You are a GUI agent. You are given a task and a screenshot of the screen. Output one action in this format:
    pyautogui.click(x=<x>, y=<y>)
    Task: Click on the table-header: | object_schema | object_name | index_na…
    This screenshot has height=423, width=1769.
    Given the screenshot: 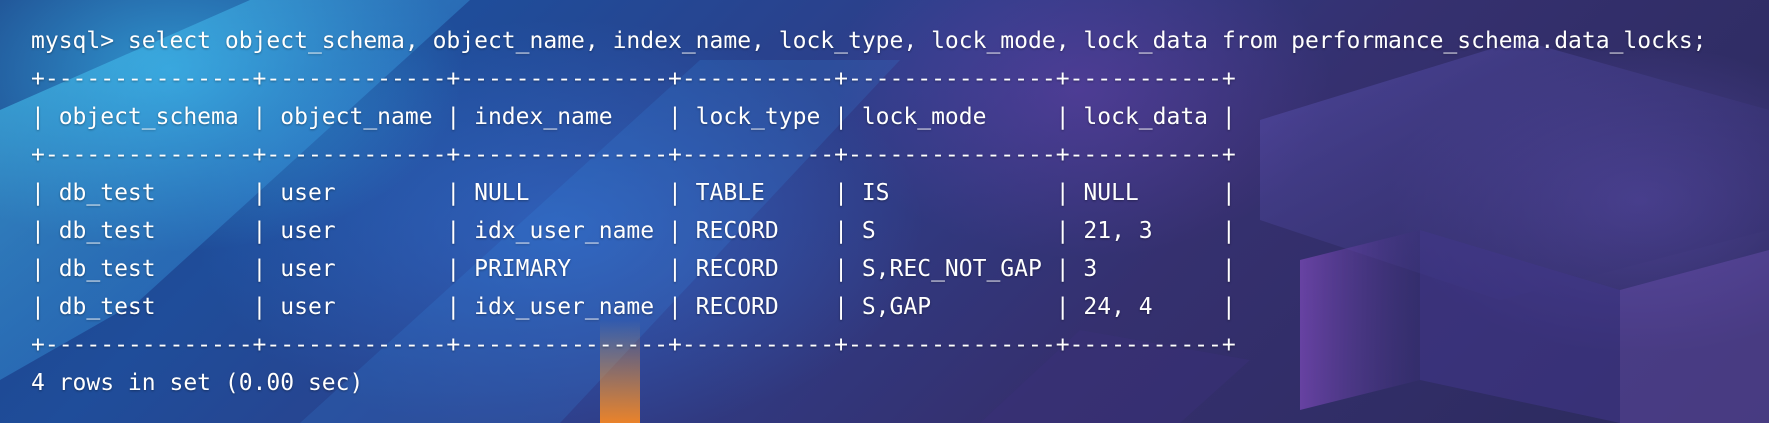 What is the action you would take?
    pyautogui.click(x=633, y=117)
    